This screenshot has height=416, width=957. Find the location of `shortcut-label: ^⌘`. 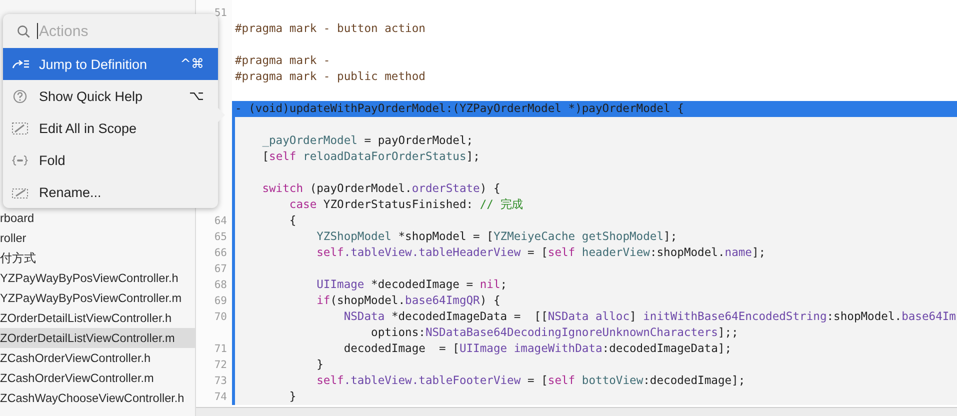

shortcut-label: ^⌘ is located at coordinates (192, 64).